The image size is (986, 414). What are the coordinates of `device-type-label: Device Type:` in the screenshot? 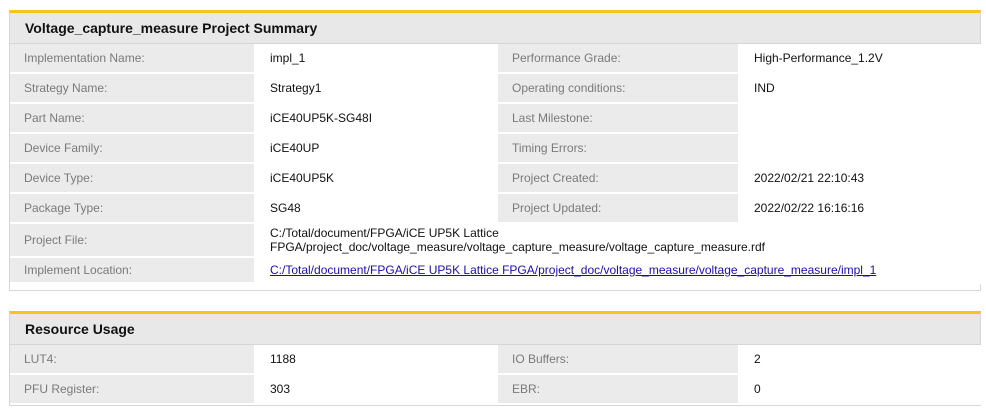 It's located at (133, 178).